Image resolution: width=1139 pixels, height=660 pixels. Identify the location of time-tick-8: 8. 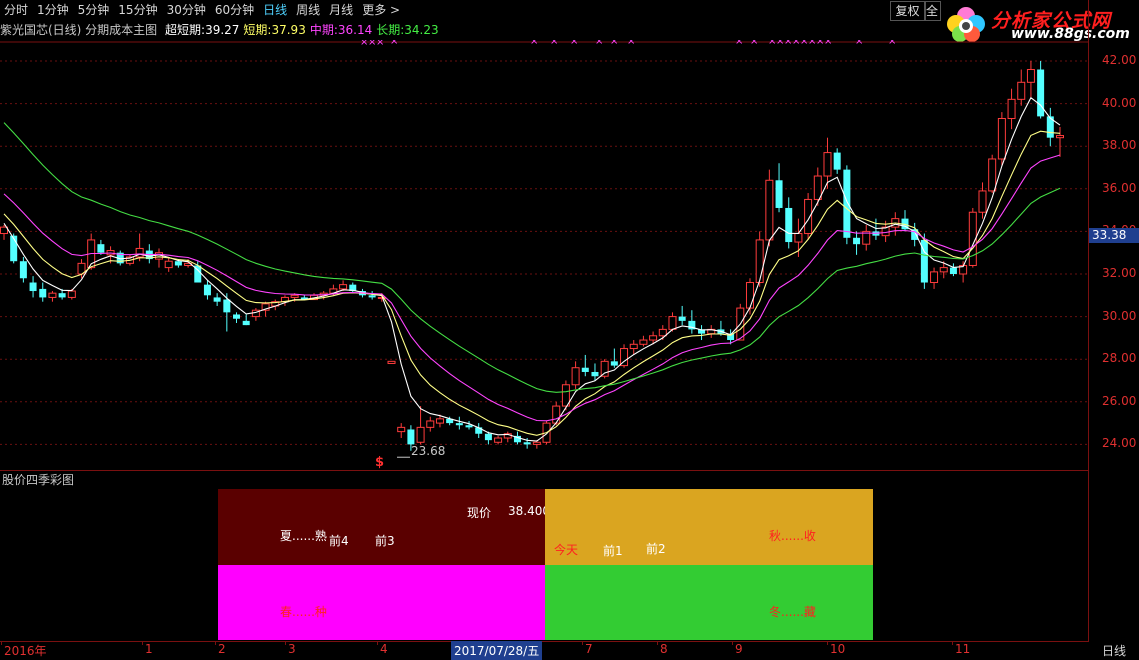
(664, 649).